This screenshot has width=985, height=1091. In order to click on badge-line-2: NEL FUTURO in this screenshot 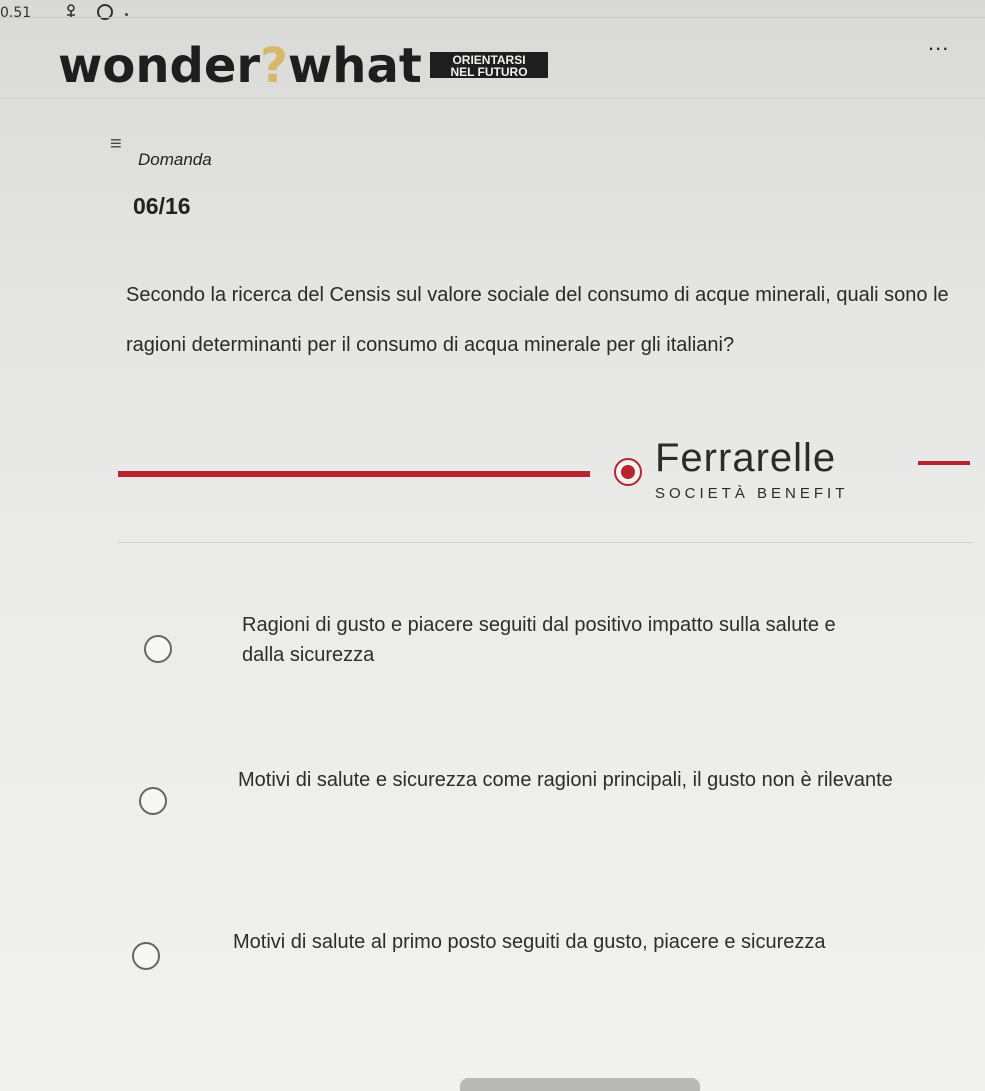, I will do `click(489, 72)`.